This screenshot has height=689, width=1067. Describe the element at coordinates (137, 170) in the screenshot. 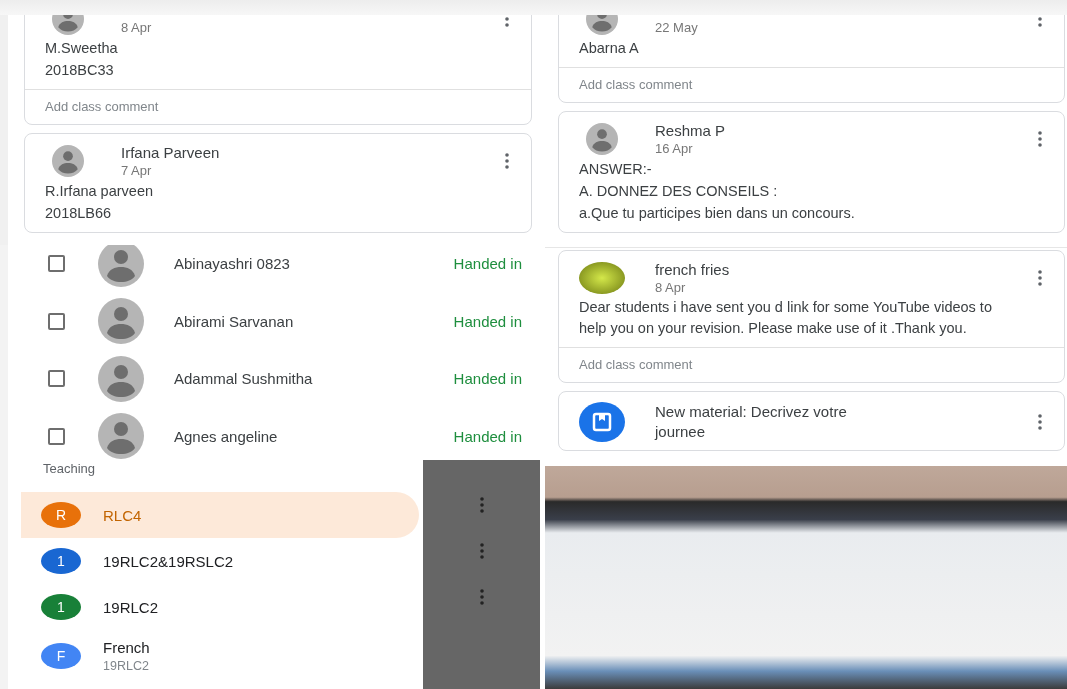

I see `post-date: 7 Apr` at that location.